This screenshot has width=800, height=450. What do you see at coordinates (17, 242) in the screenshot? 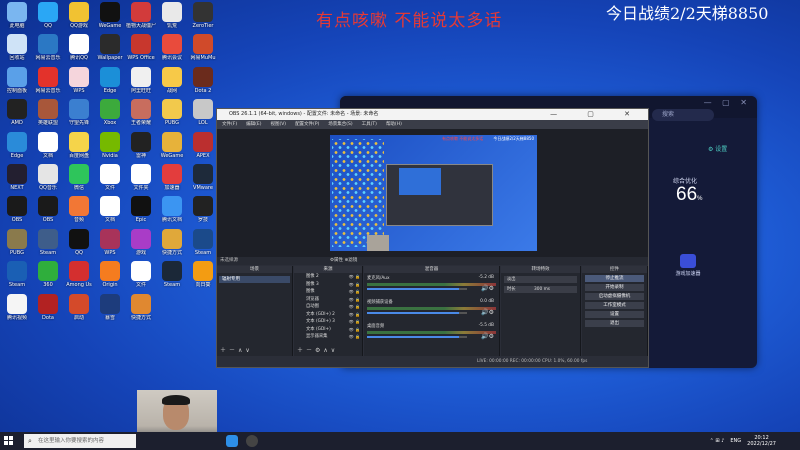
I see `desktop-icon: PUBG` at bounding box center [17, 242].